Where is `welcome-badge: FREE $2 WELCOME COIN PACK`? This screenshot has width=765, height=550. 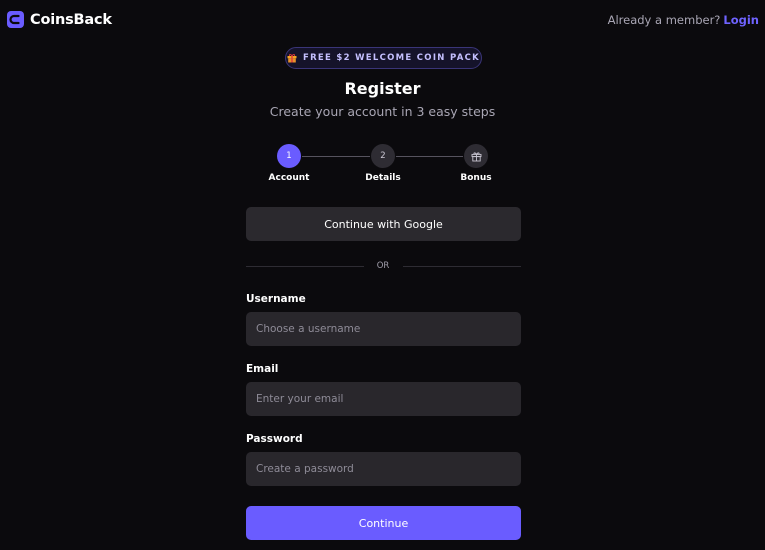
welcome-badge: FREE $2 WELCOME COIN PACK is located at coordinates (383, 58).